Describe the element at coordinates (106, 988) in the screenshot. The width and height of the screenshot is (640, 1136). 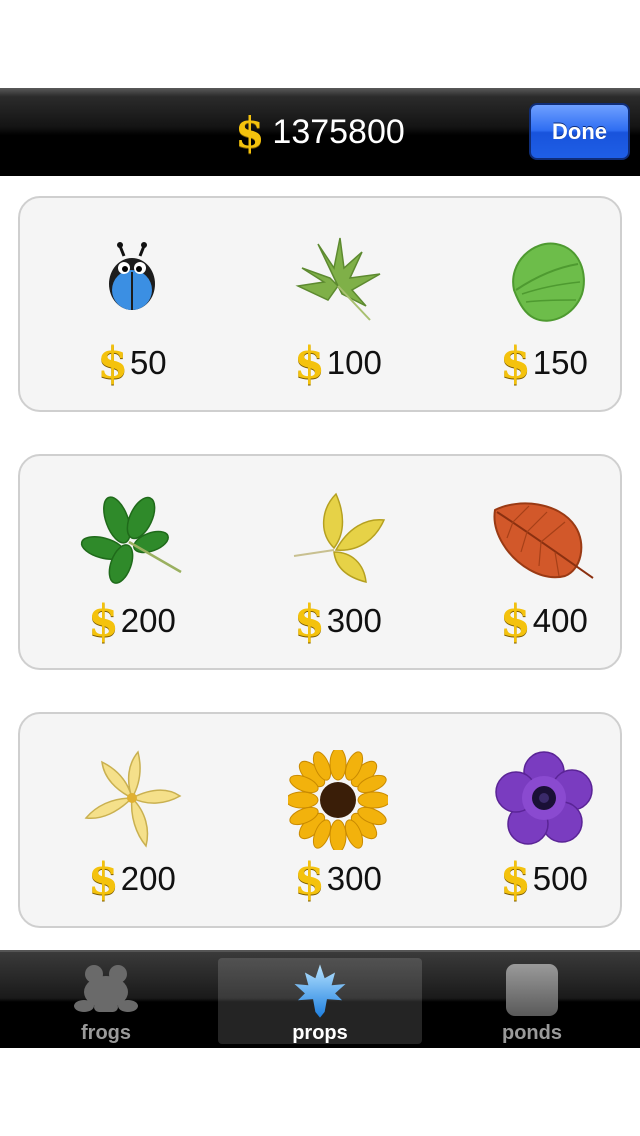
I see `frog-icon` at that location.